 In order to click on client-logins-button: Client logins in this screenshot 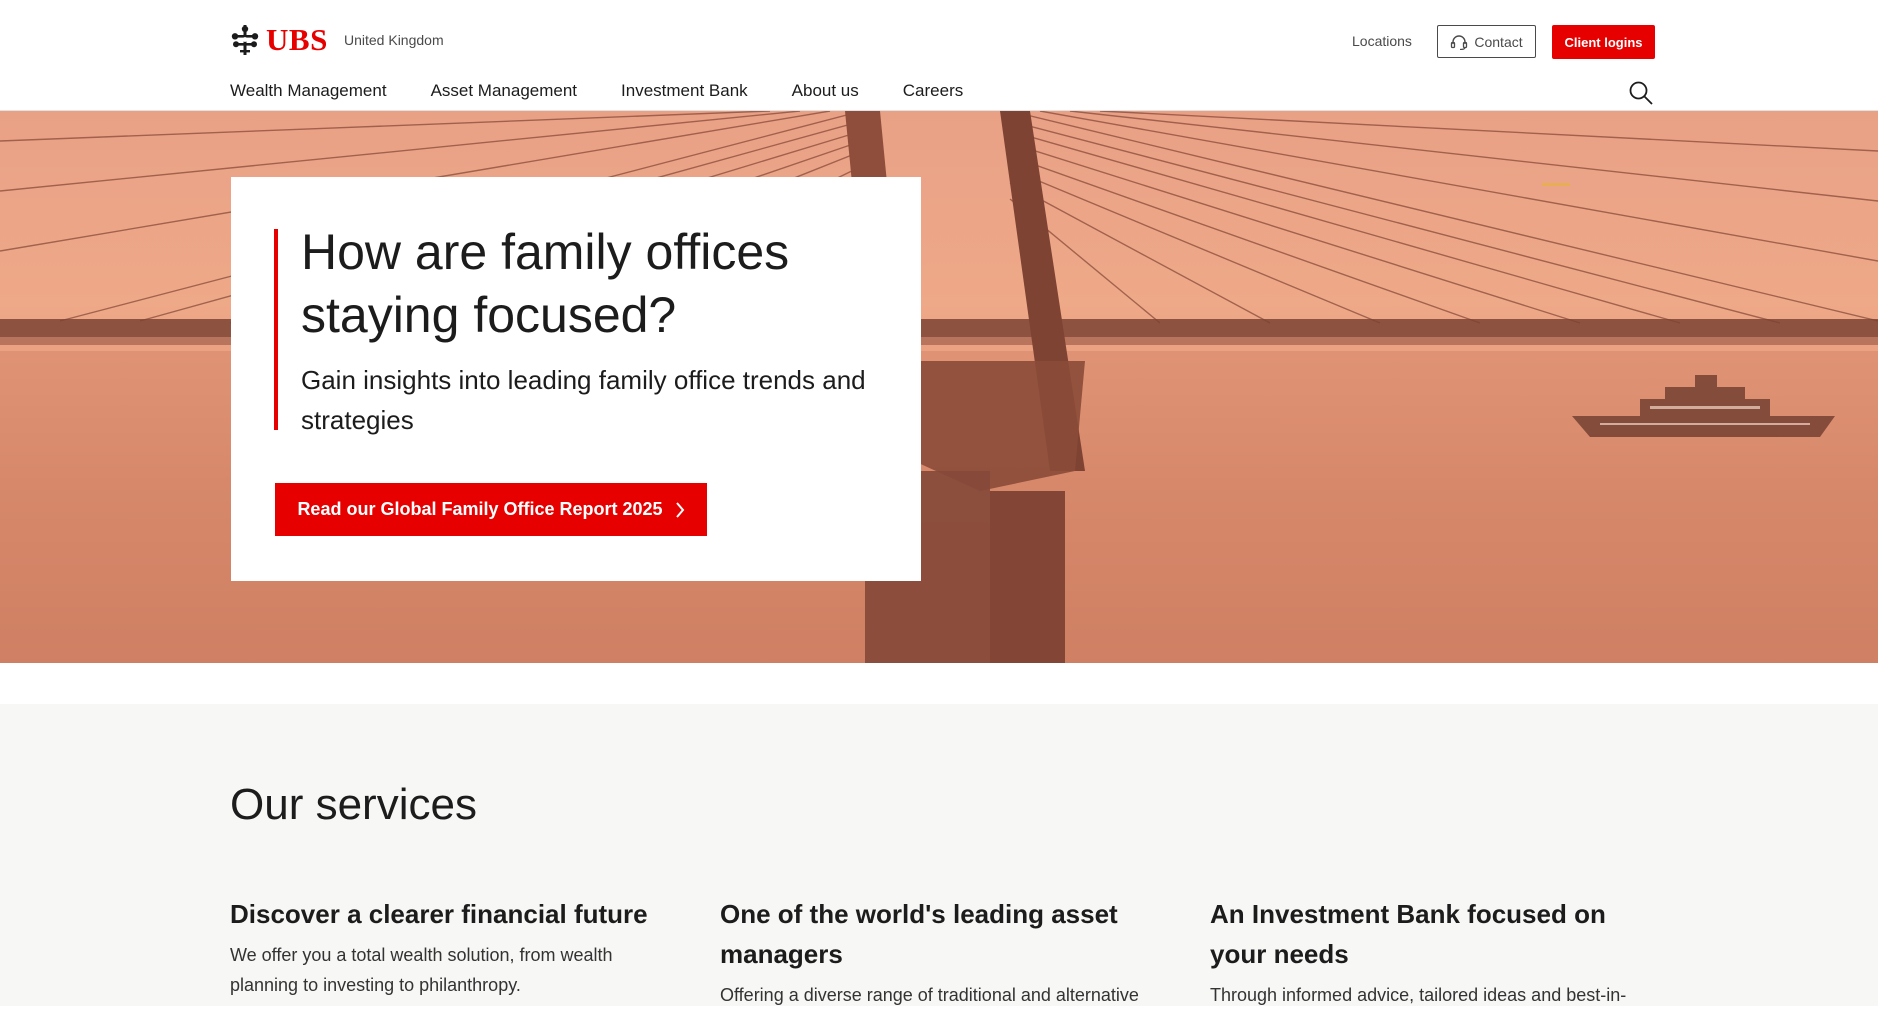, I will do `click(1603, 42)`.